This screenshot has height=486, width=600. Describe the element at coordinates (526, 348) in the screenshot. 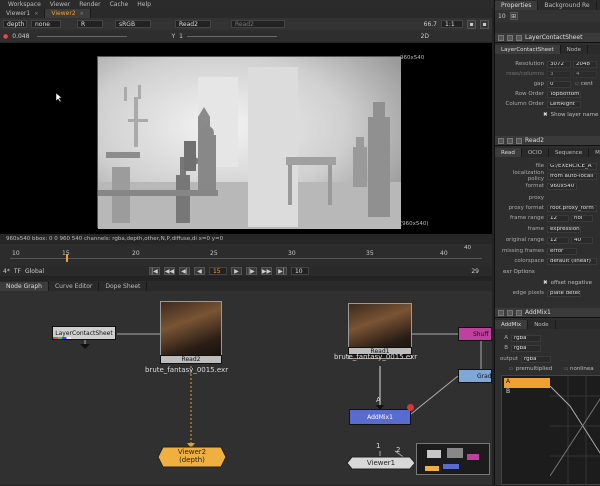

I see `b-channel-dropdown: rgba` at that location.